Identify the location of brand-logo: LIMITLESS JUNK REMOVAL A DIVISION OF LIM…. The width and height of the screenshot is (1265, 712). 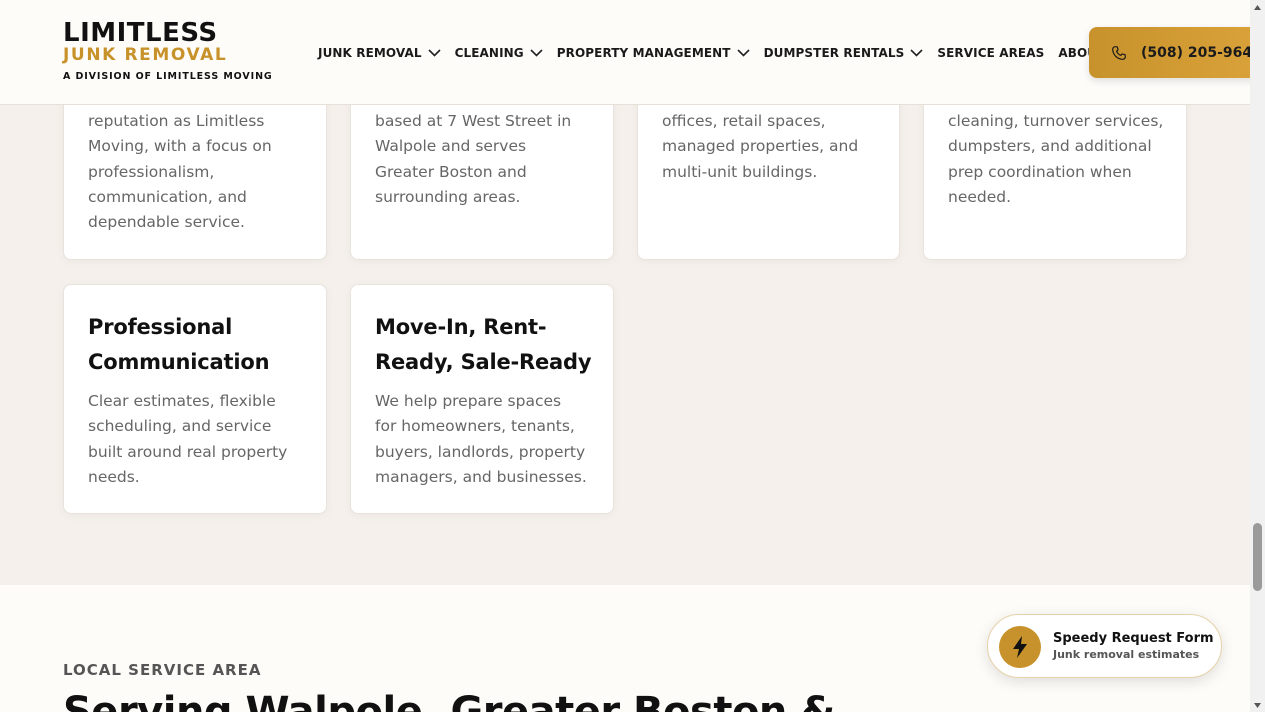
(168, 51).